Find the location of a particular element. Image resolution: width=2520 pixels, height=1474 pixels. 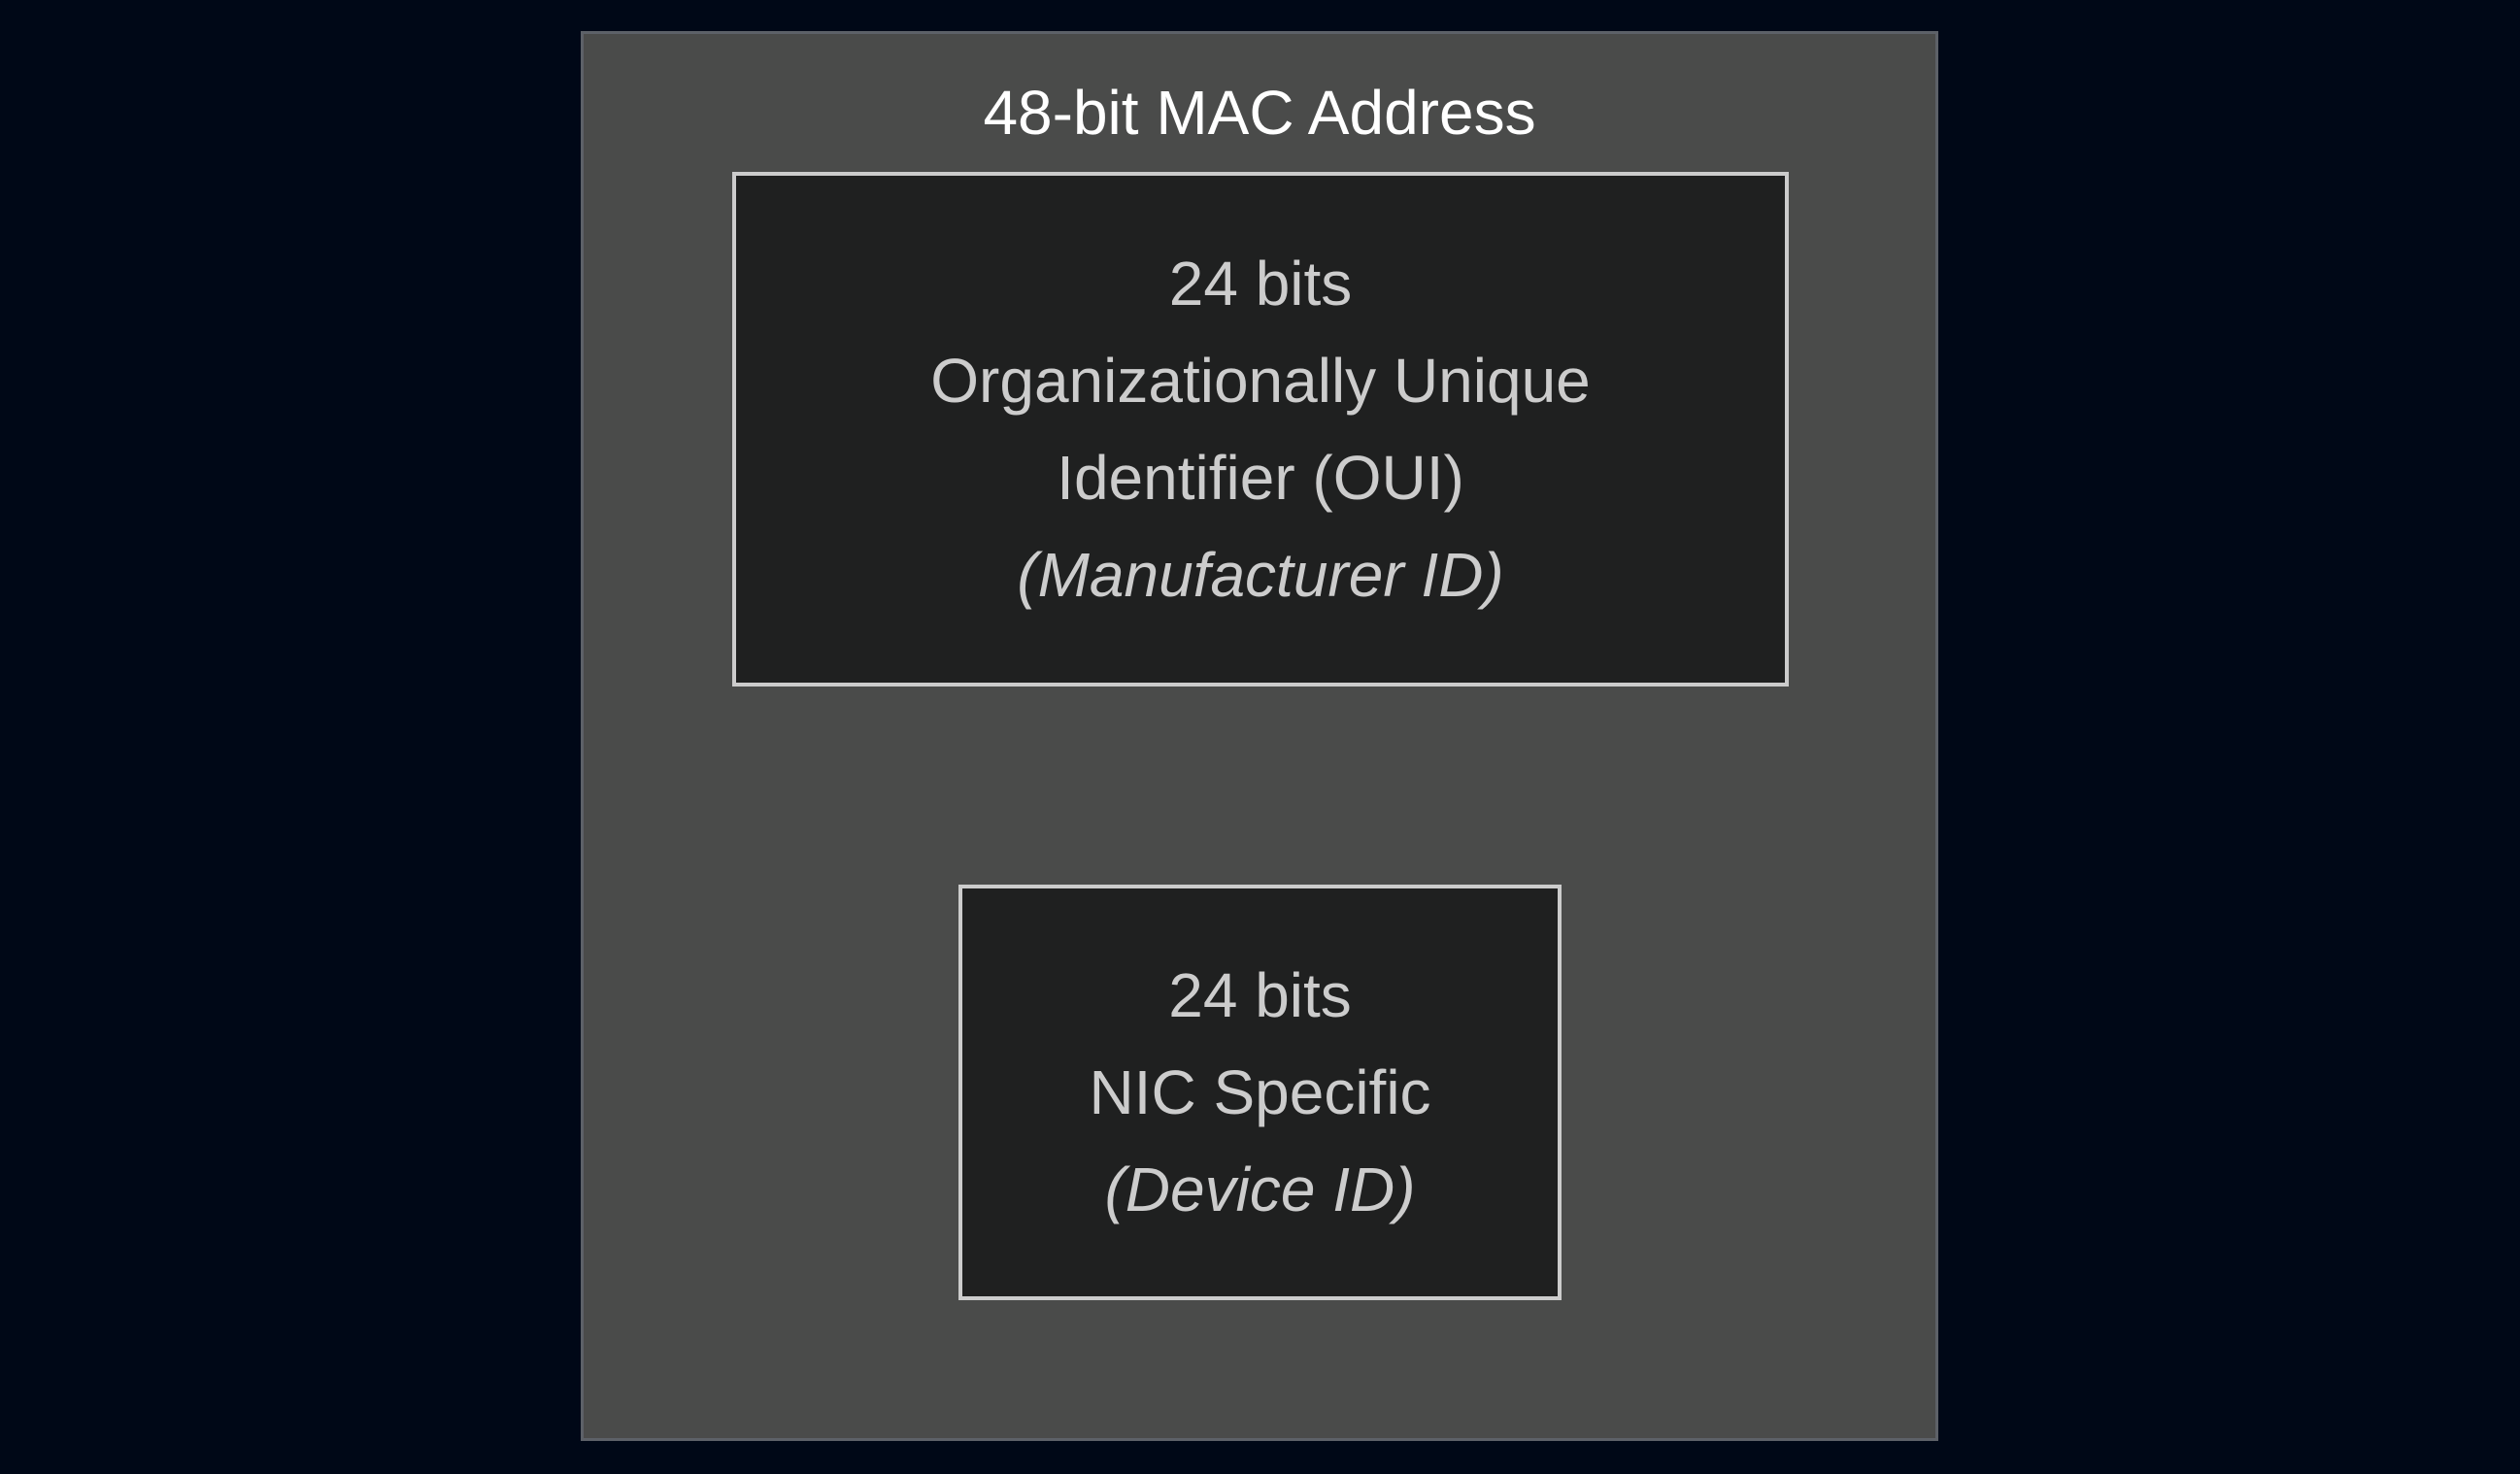

nic-box: 24 bits NIC Specific (Device ID) is located at coordinates (1260, 1092).